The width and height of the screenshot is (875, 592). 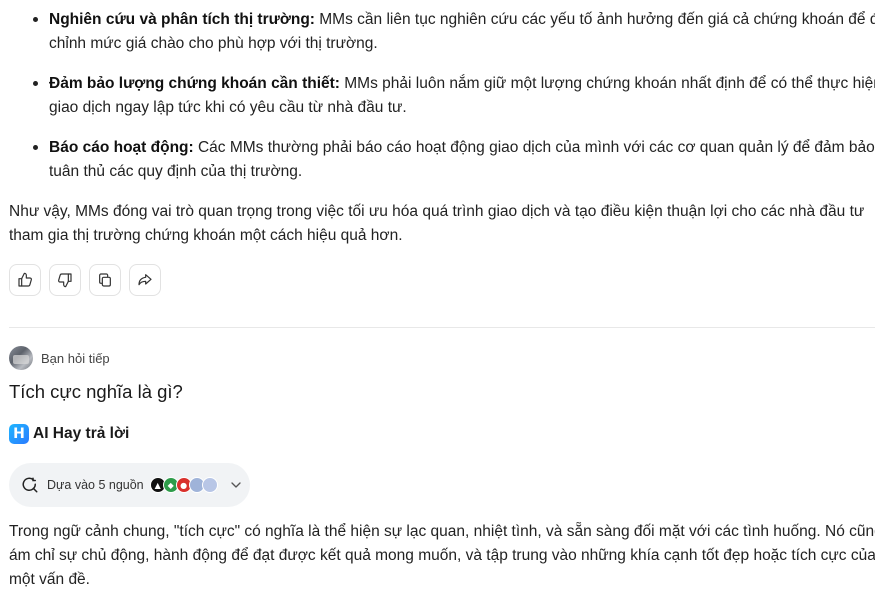 I want to click on bullet-text-cont: tuân thủ các quy định của thị trường., so click(x=176, y=171).